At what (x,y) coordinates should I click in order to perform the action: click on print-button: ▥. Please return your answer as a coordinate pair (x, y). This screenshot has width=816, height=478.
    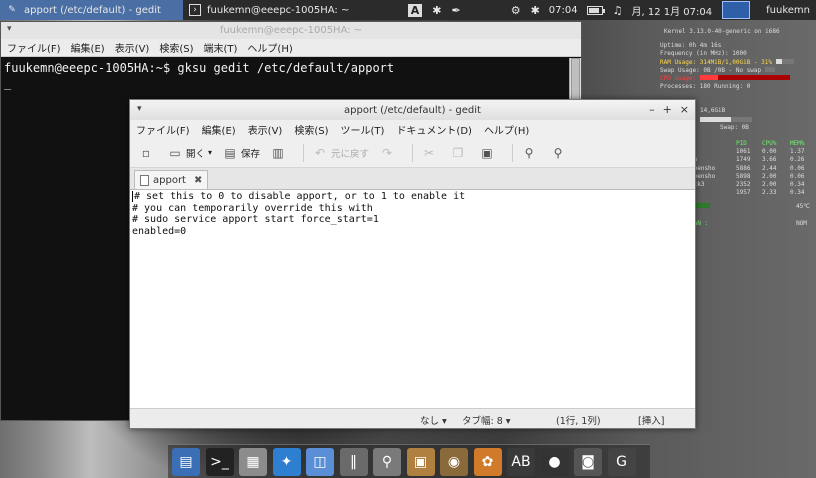
    Looking at the image, I should click on (279, 153).